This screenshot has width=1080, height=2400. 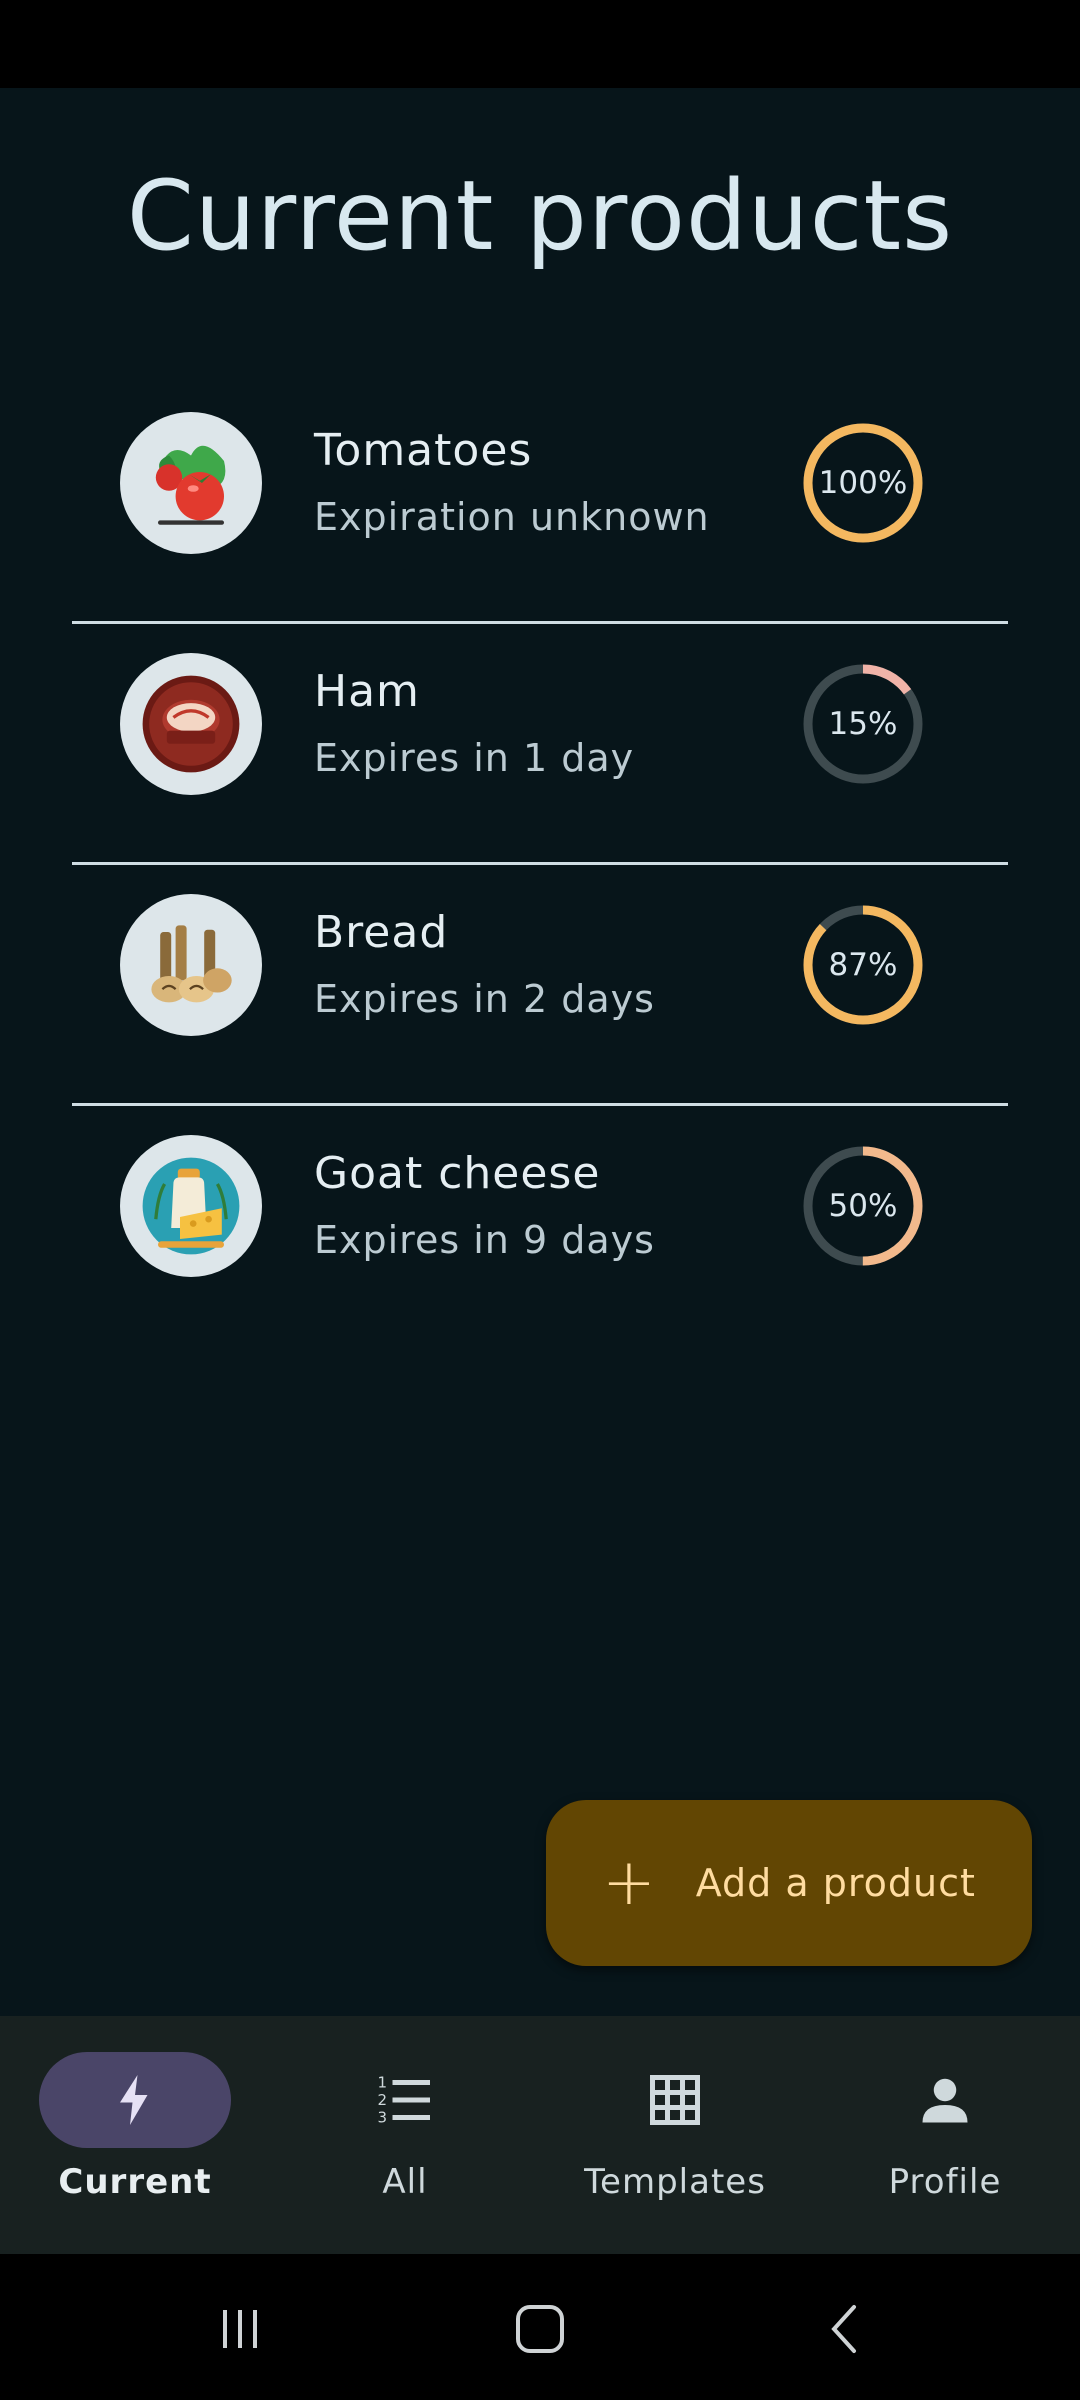 I want to click on freshness-ring: 50%, so click(x=863, y=1206).